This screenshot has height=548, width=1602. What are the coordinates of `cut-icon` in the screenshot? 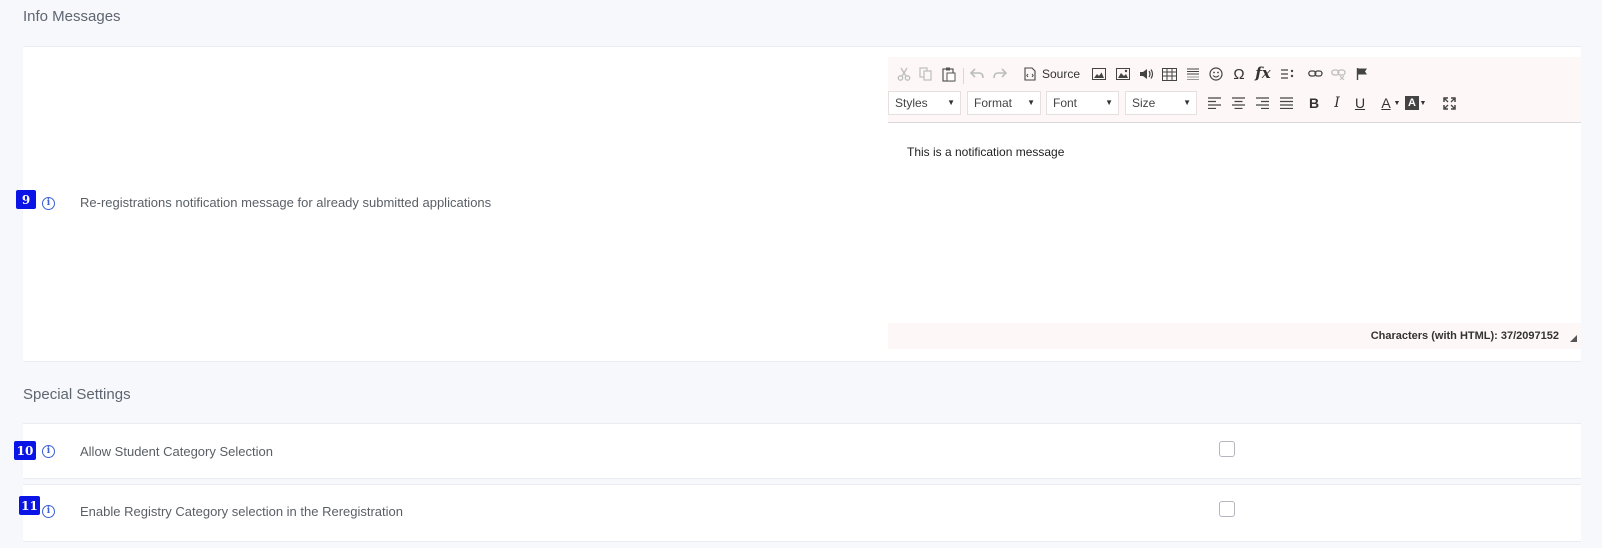 It's located at (904, 74).